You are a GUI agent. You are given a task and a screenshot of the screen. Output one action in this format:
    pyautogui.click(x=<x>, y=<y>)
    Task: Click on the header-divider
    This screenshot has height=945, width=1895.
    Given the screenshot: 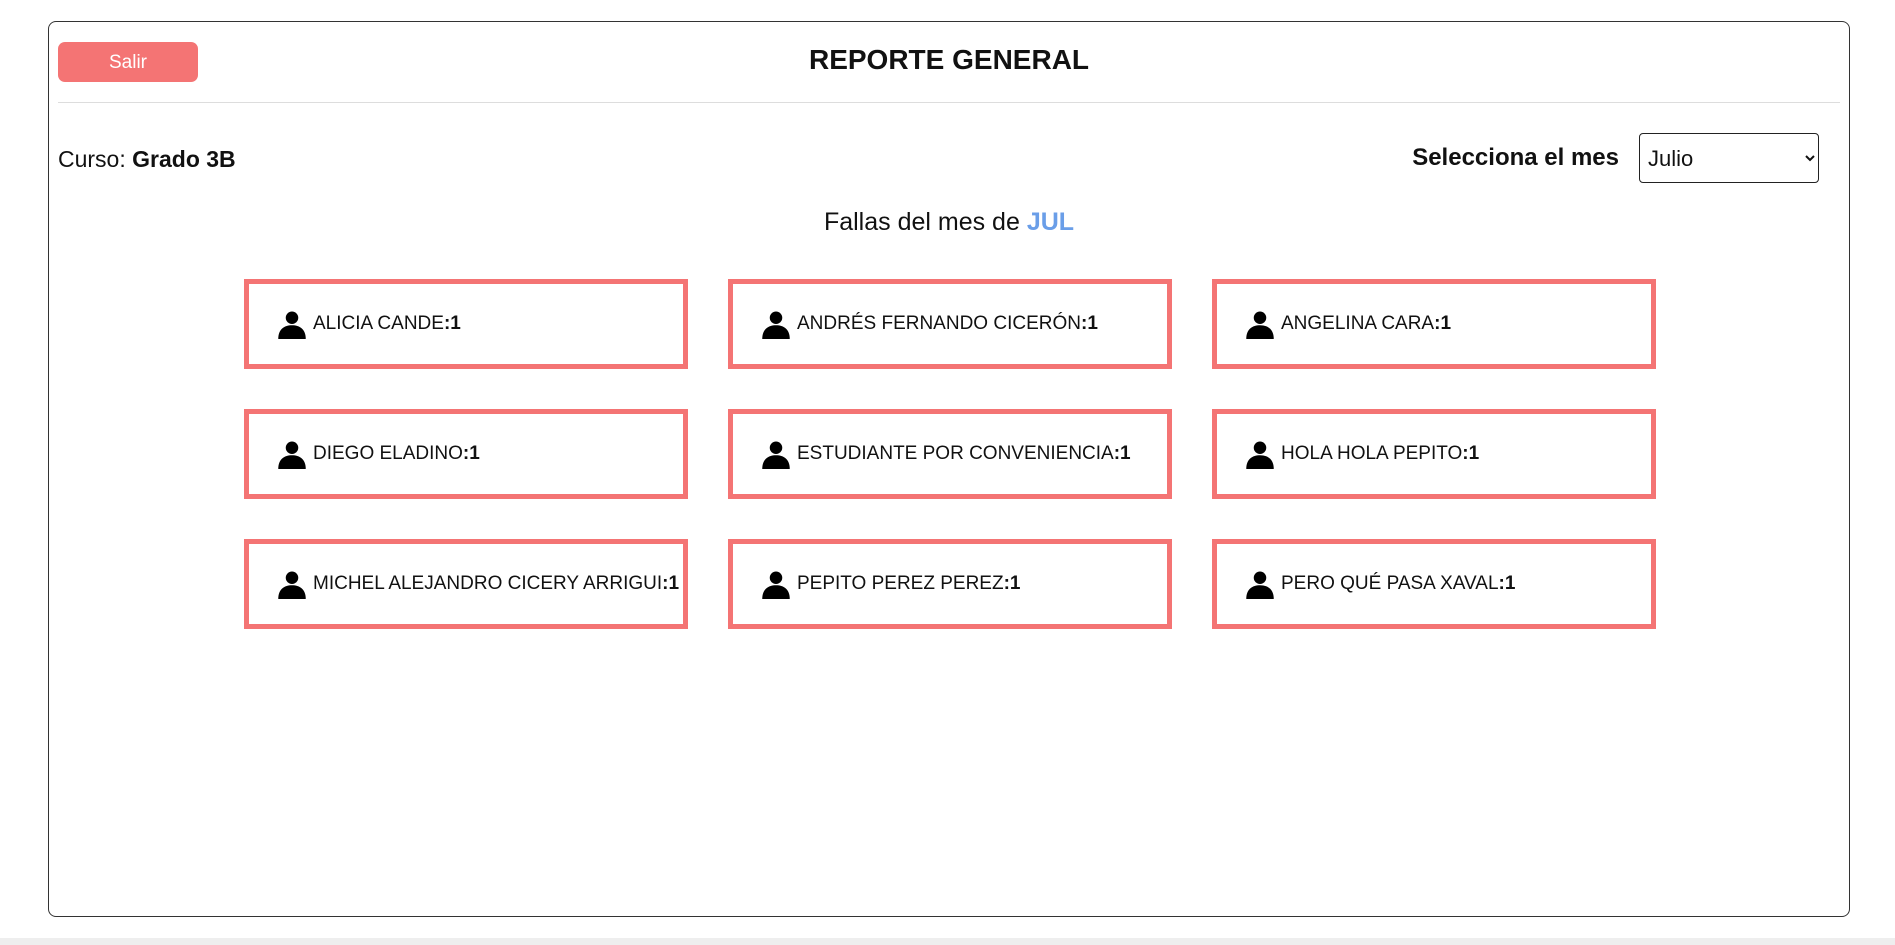 What is the action you would take?
    pyautogui.click(x=949, y=102)
    